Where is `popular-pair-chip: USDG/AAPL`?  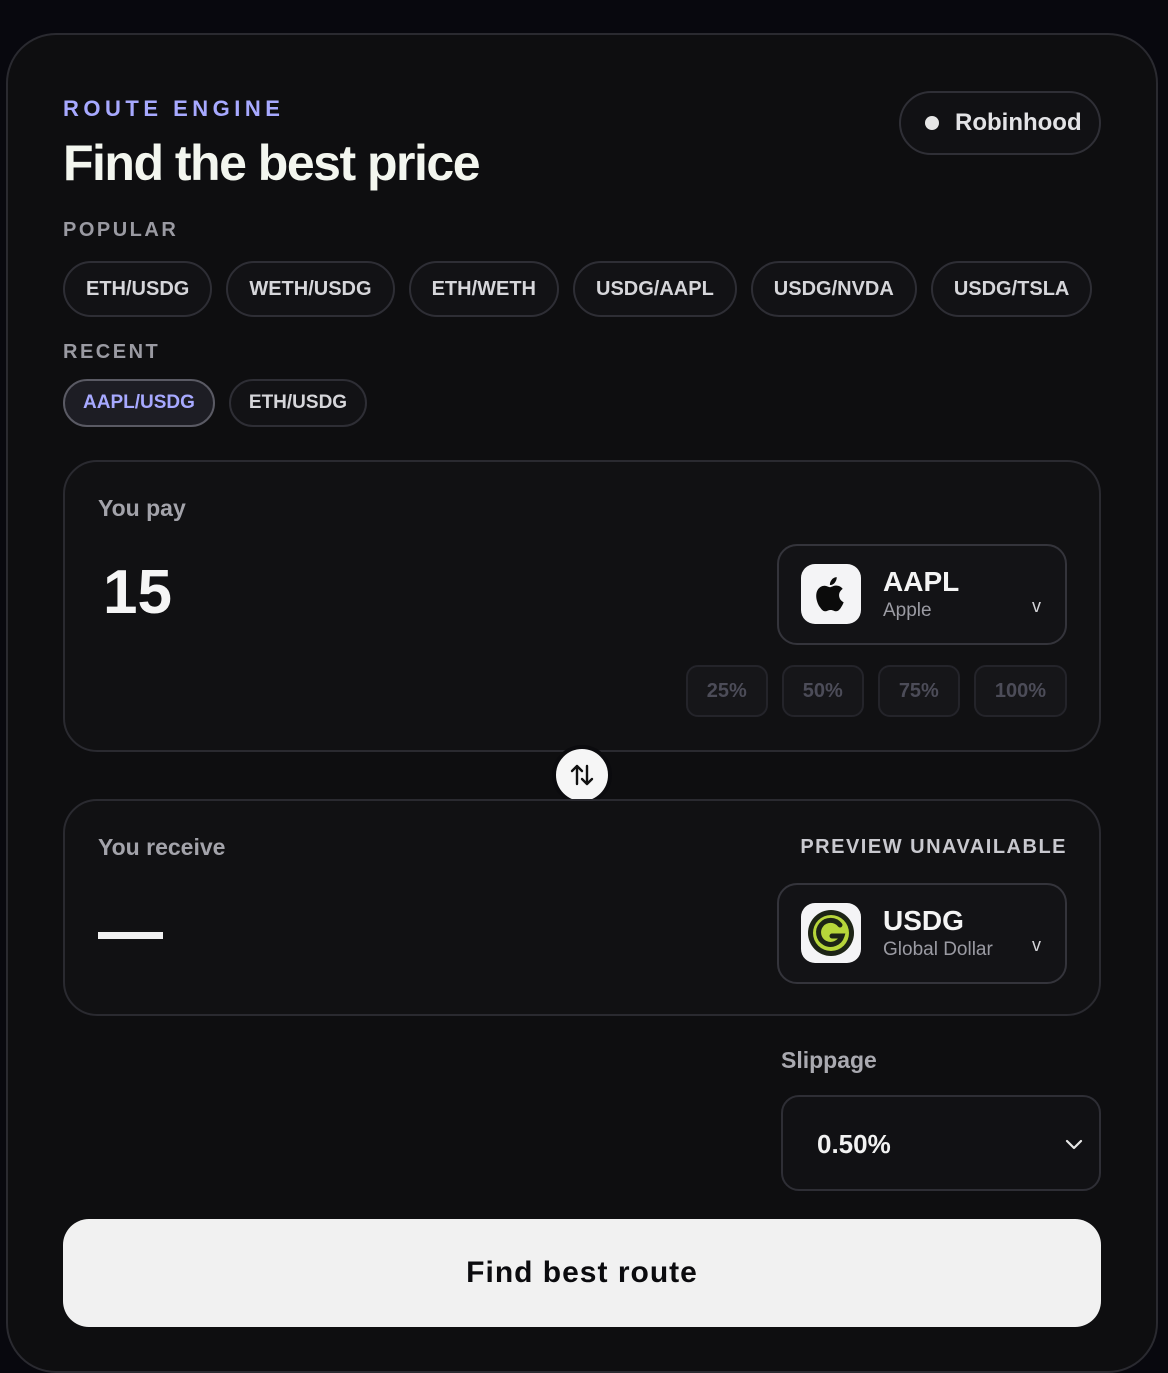 popular-pair-chip: USDG/AAPL is located at coordinates (655, 289).